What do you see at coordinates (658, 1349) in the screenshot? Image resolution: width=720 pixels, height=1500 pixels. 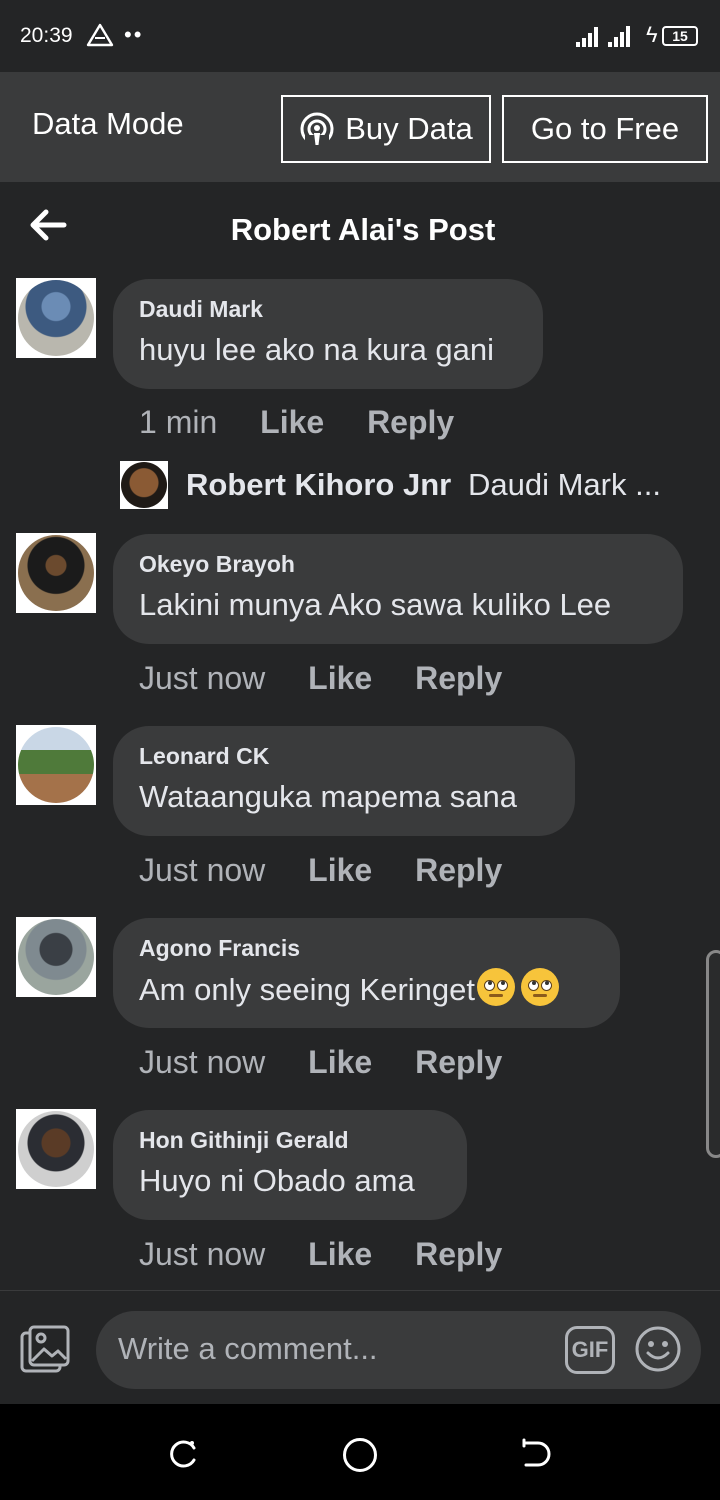 I see `smile-icon` at bounding box center [658, 1349].